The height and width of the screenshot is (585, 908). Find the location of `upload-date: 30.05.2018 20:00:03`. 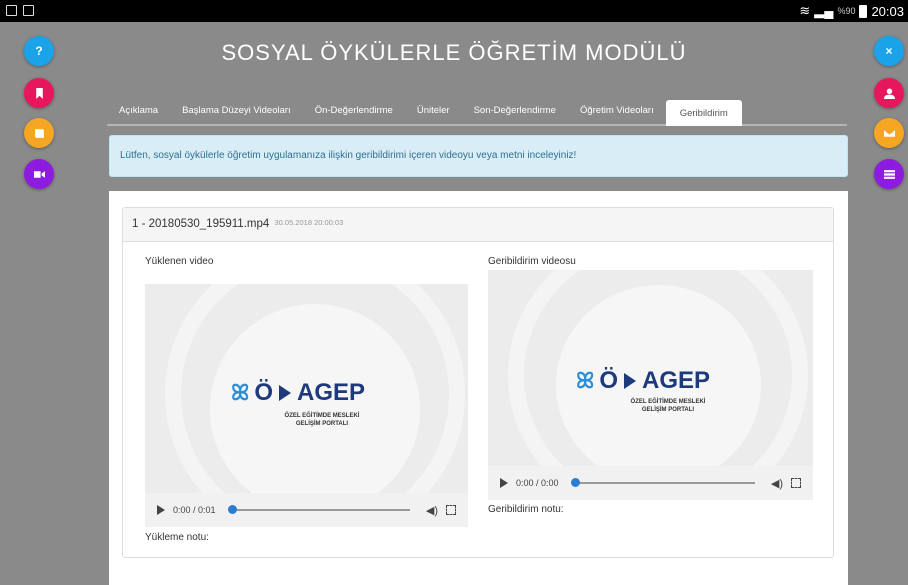

upload-date: 30.05.2018 20:00:03 is located at coordinates (309, 222).